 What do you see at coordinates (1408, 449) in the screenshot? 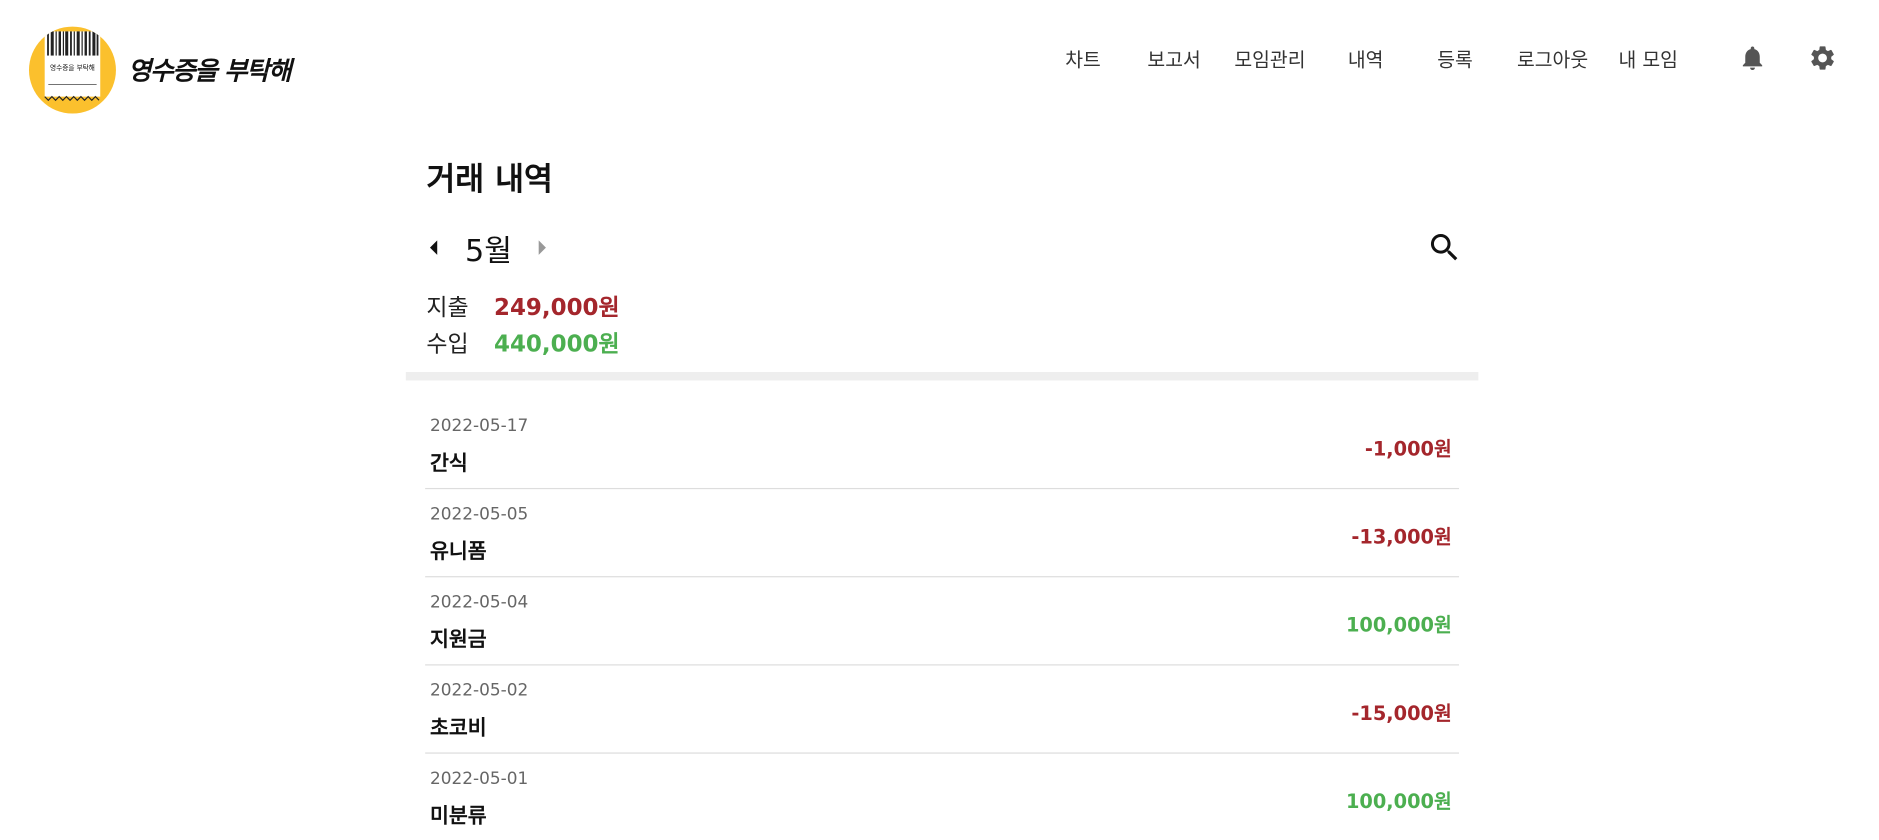
I see `transaction-amount: -1,000원` at bounding box center [1408, 449].